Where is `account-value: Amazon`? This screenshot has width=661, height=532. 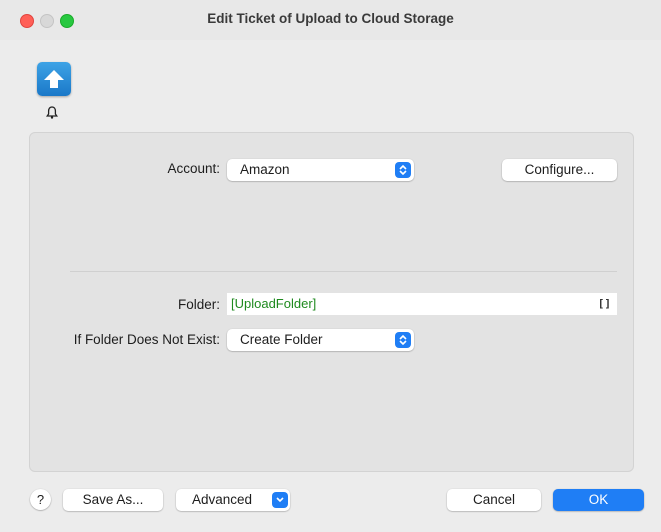 account-value: Amazon is located at coordinates (265, 169).